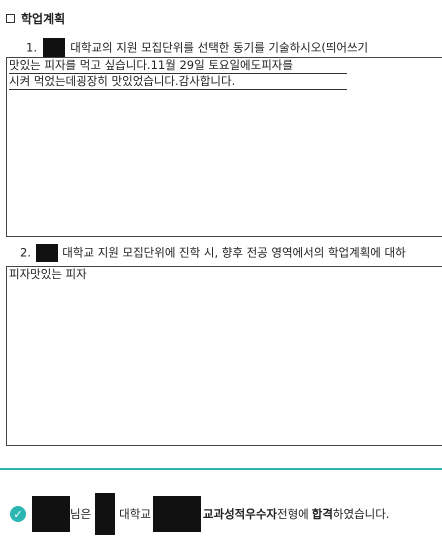 Image resolution: width=442 pixels, height=555 pixels. I want to click on answer-1-line-2: 시켜 먹었는데굉장히 맛있었습니다.감사합니다., so click(178, 82).